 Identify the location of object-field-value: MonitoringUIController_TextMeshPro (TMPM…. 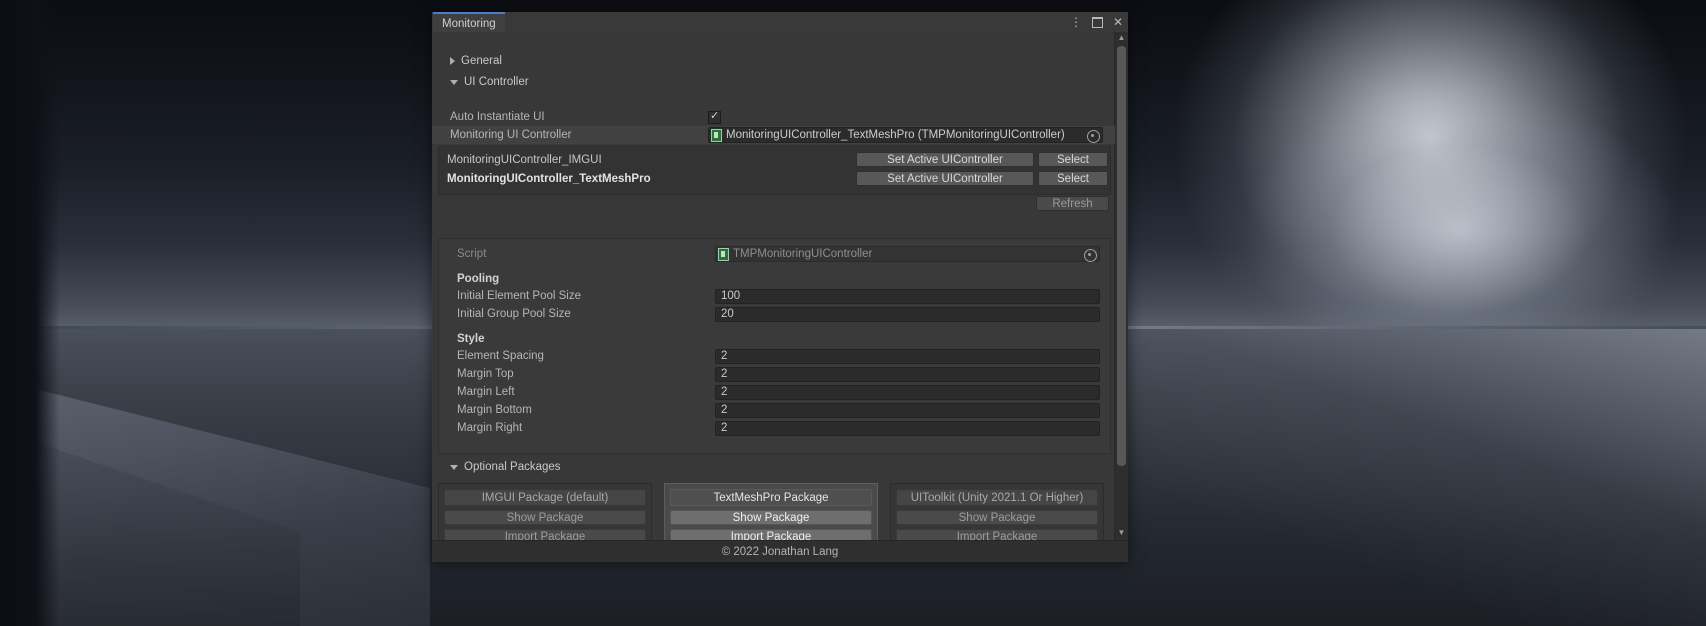
(895, 135).